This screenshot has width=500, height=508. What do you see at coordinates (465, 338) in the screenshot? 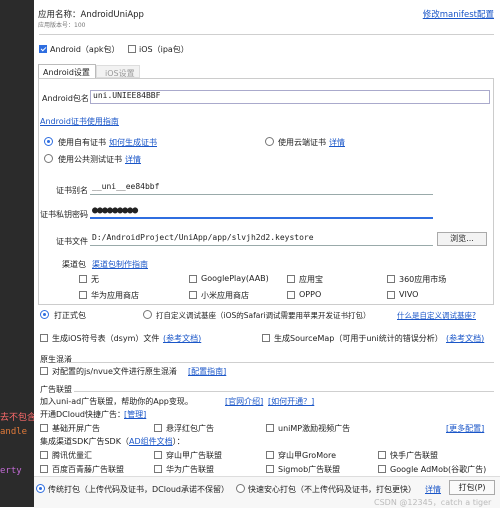
I see `sourcemap-doc-link: (参考文档)` at bounding box center [465, 338].